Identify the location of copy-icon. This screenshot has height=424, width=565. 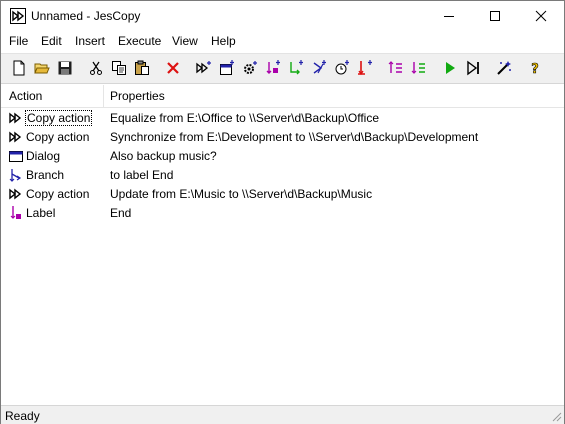
(119, 68).